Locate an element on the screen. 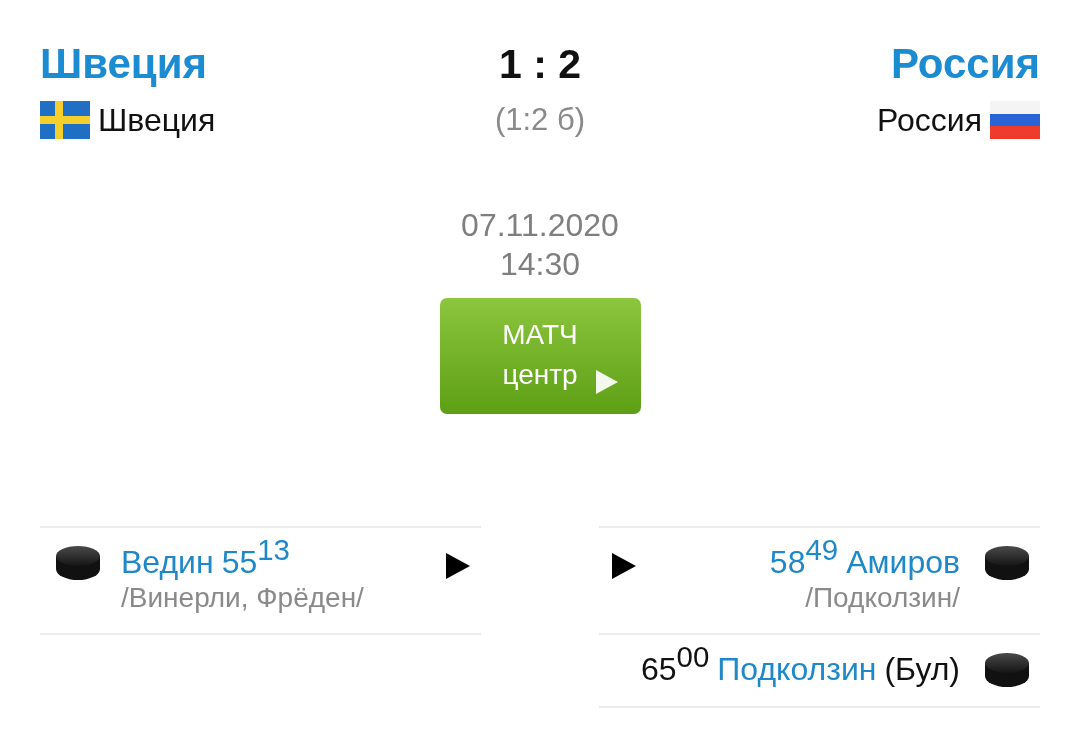 The width and height of the screenshot is (1080, 746). match-time: 14:30 is located at coordinates (540, 264).